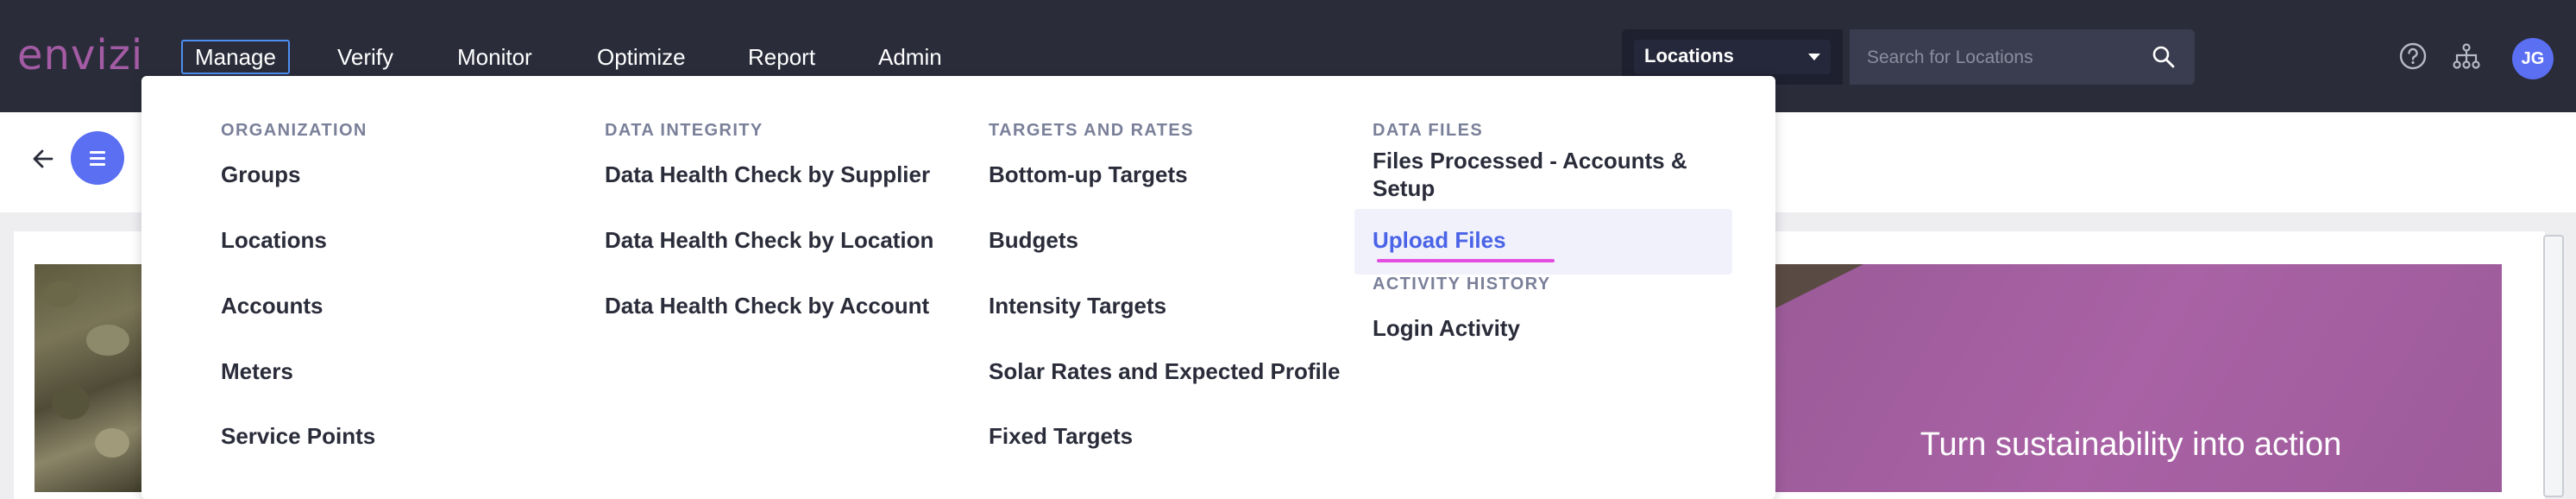  I want to click on menu-item-health-check-supplier: Data Health Check by Supplier, so click(767, 174).